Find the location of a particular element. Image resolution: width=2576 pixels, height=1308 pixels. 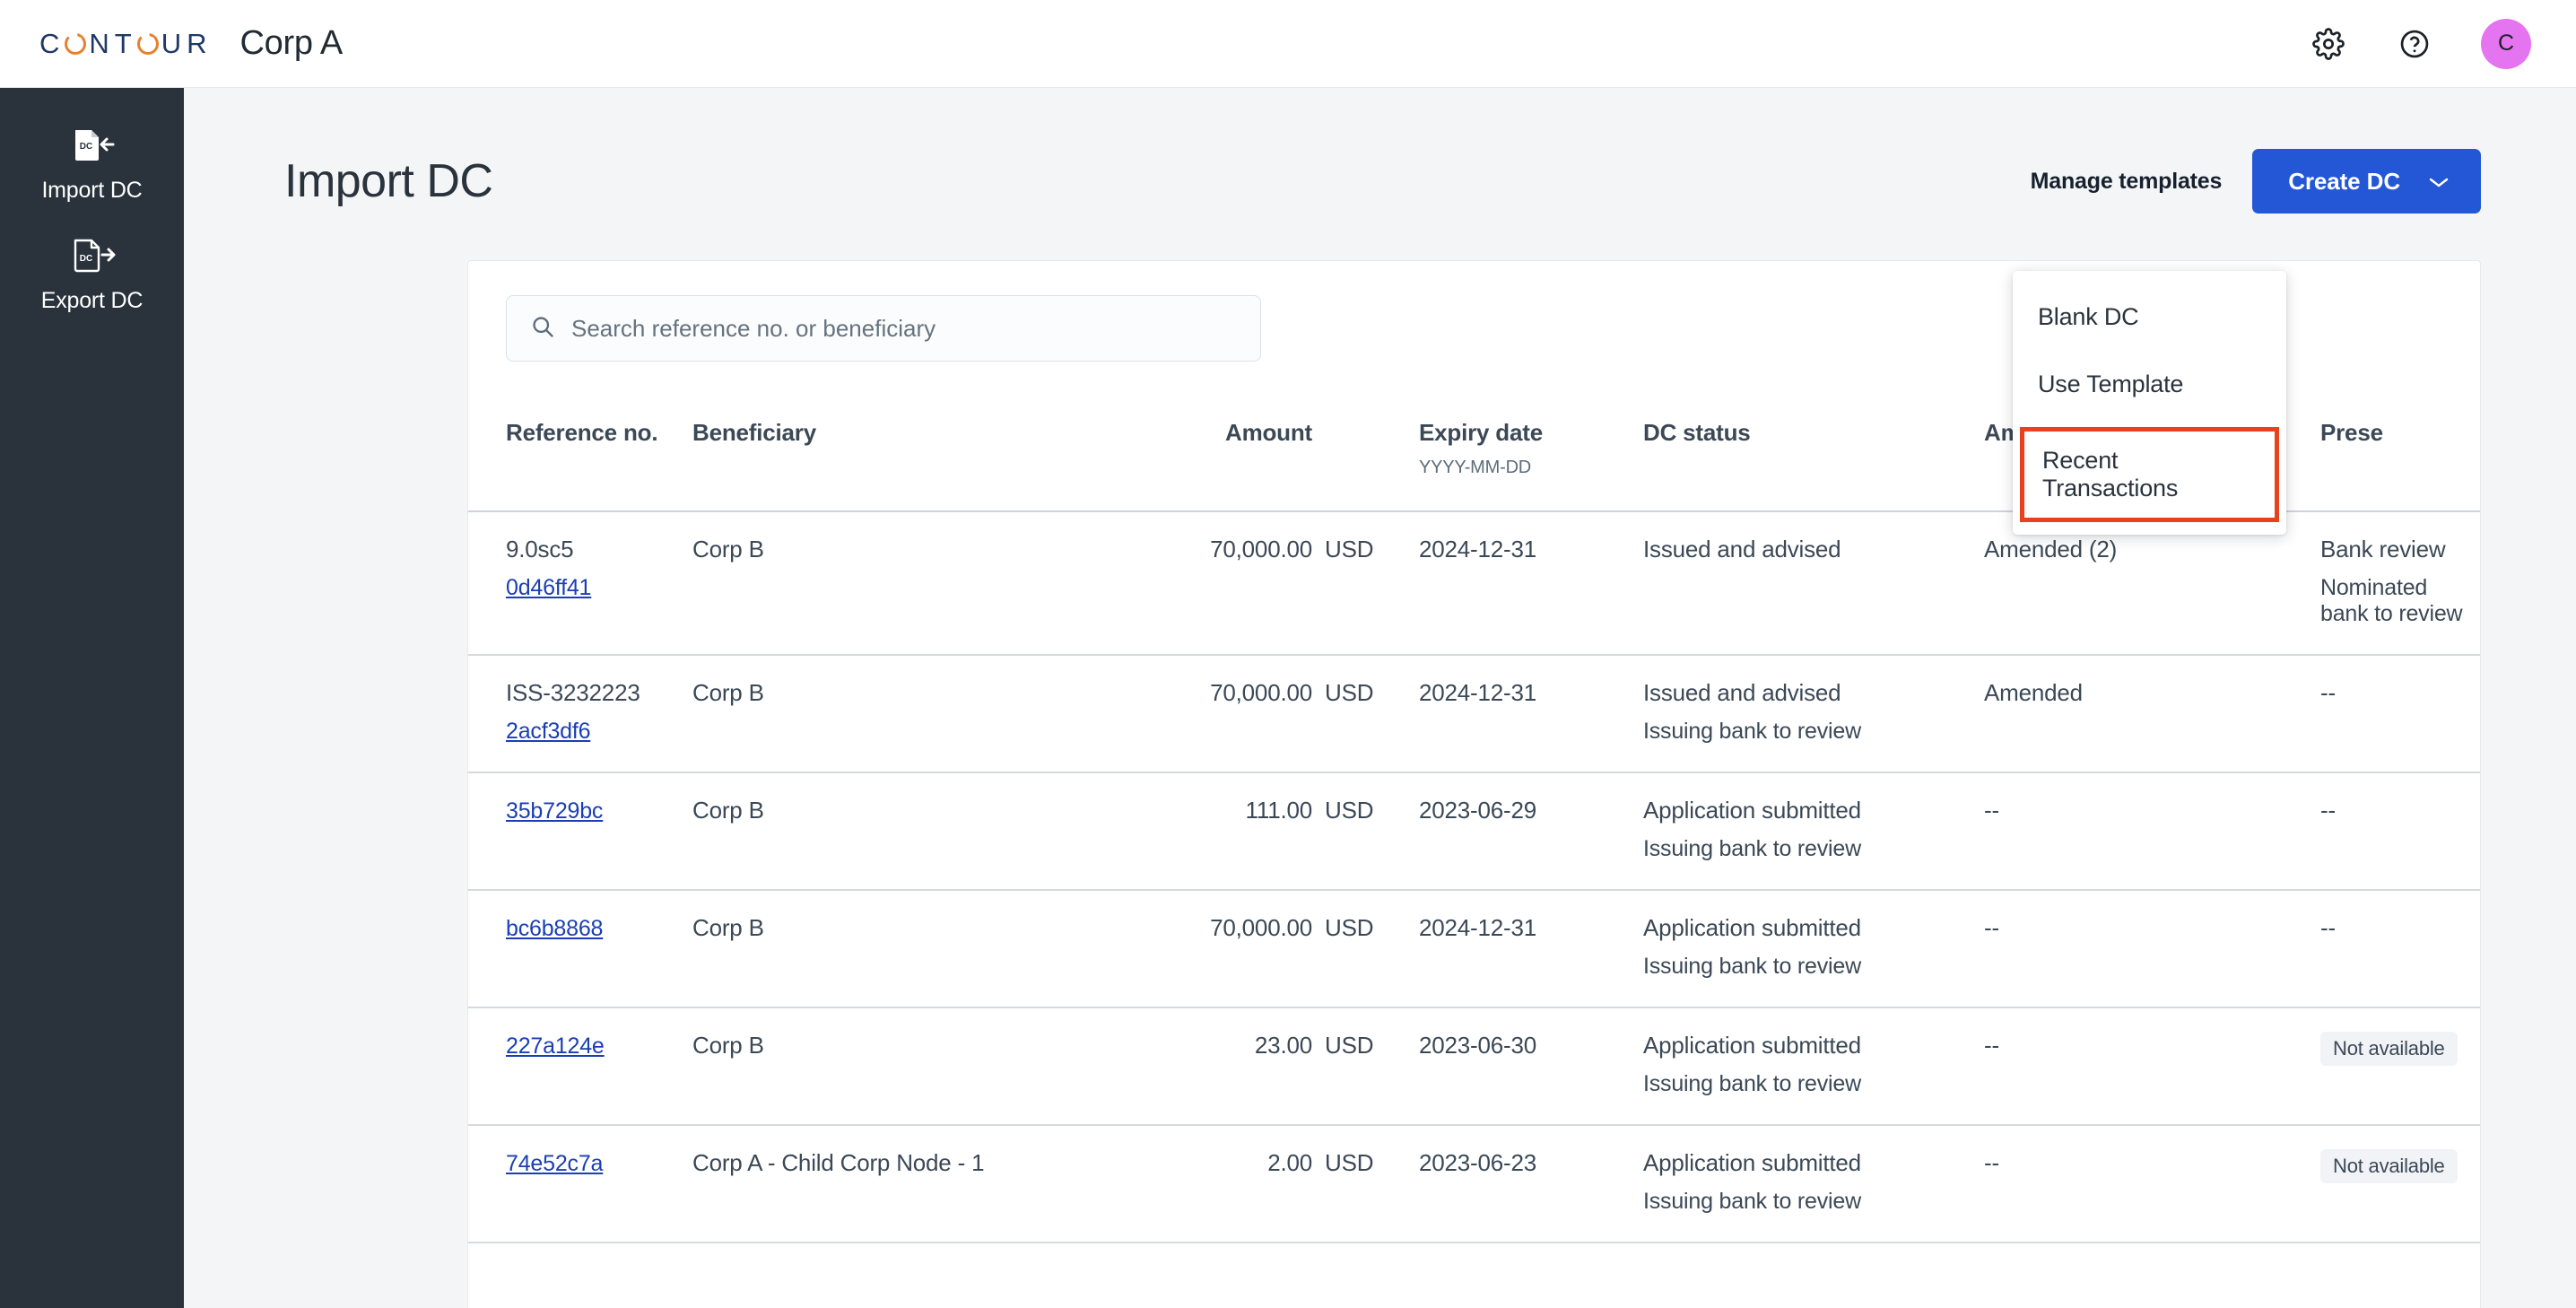

cell-reference-no: ISS-3232223 2acf3df6 is located at coordinates (580, 714).